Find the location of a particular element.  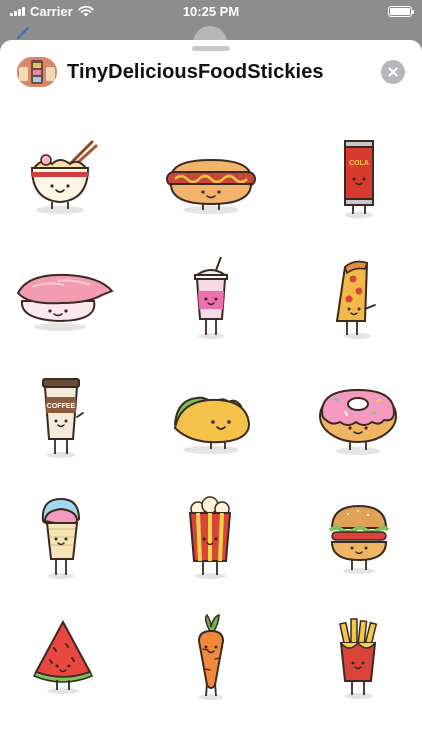

sheet-header: TinyDeliciousFoodStickies is located at coordinates (211, 72).